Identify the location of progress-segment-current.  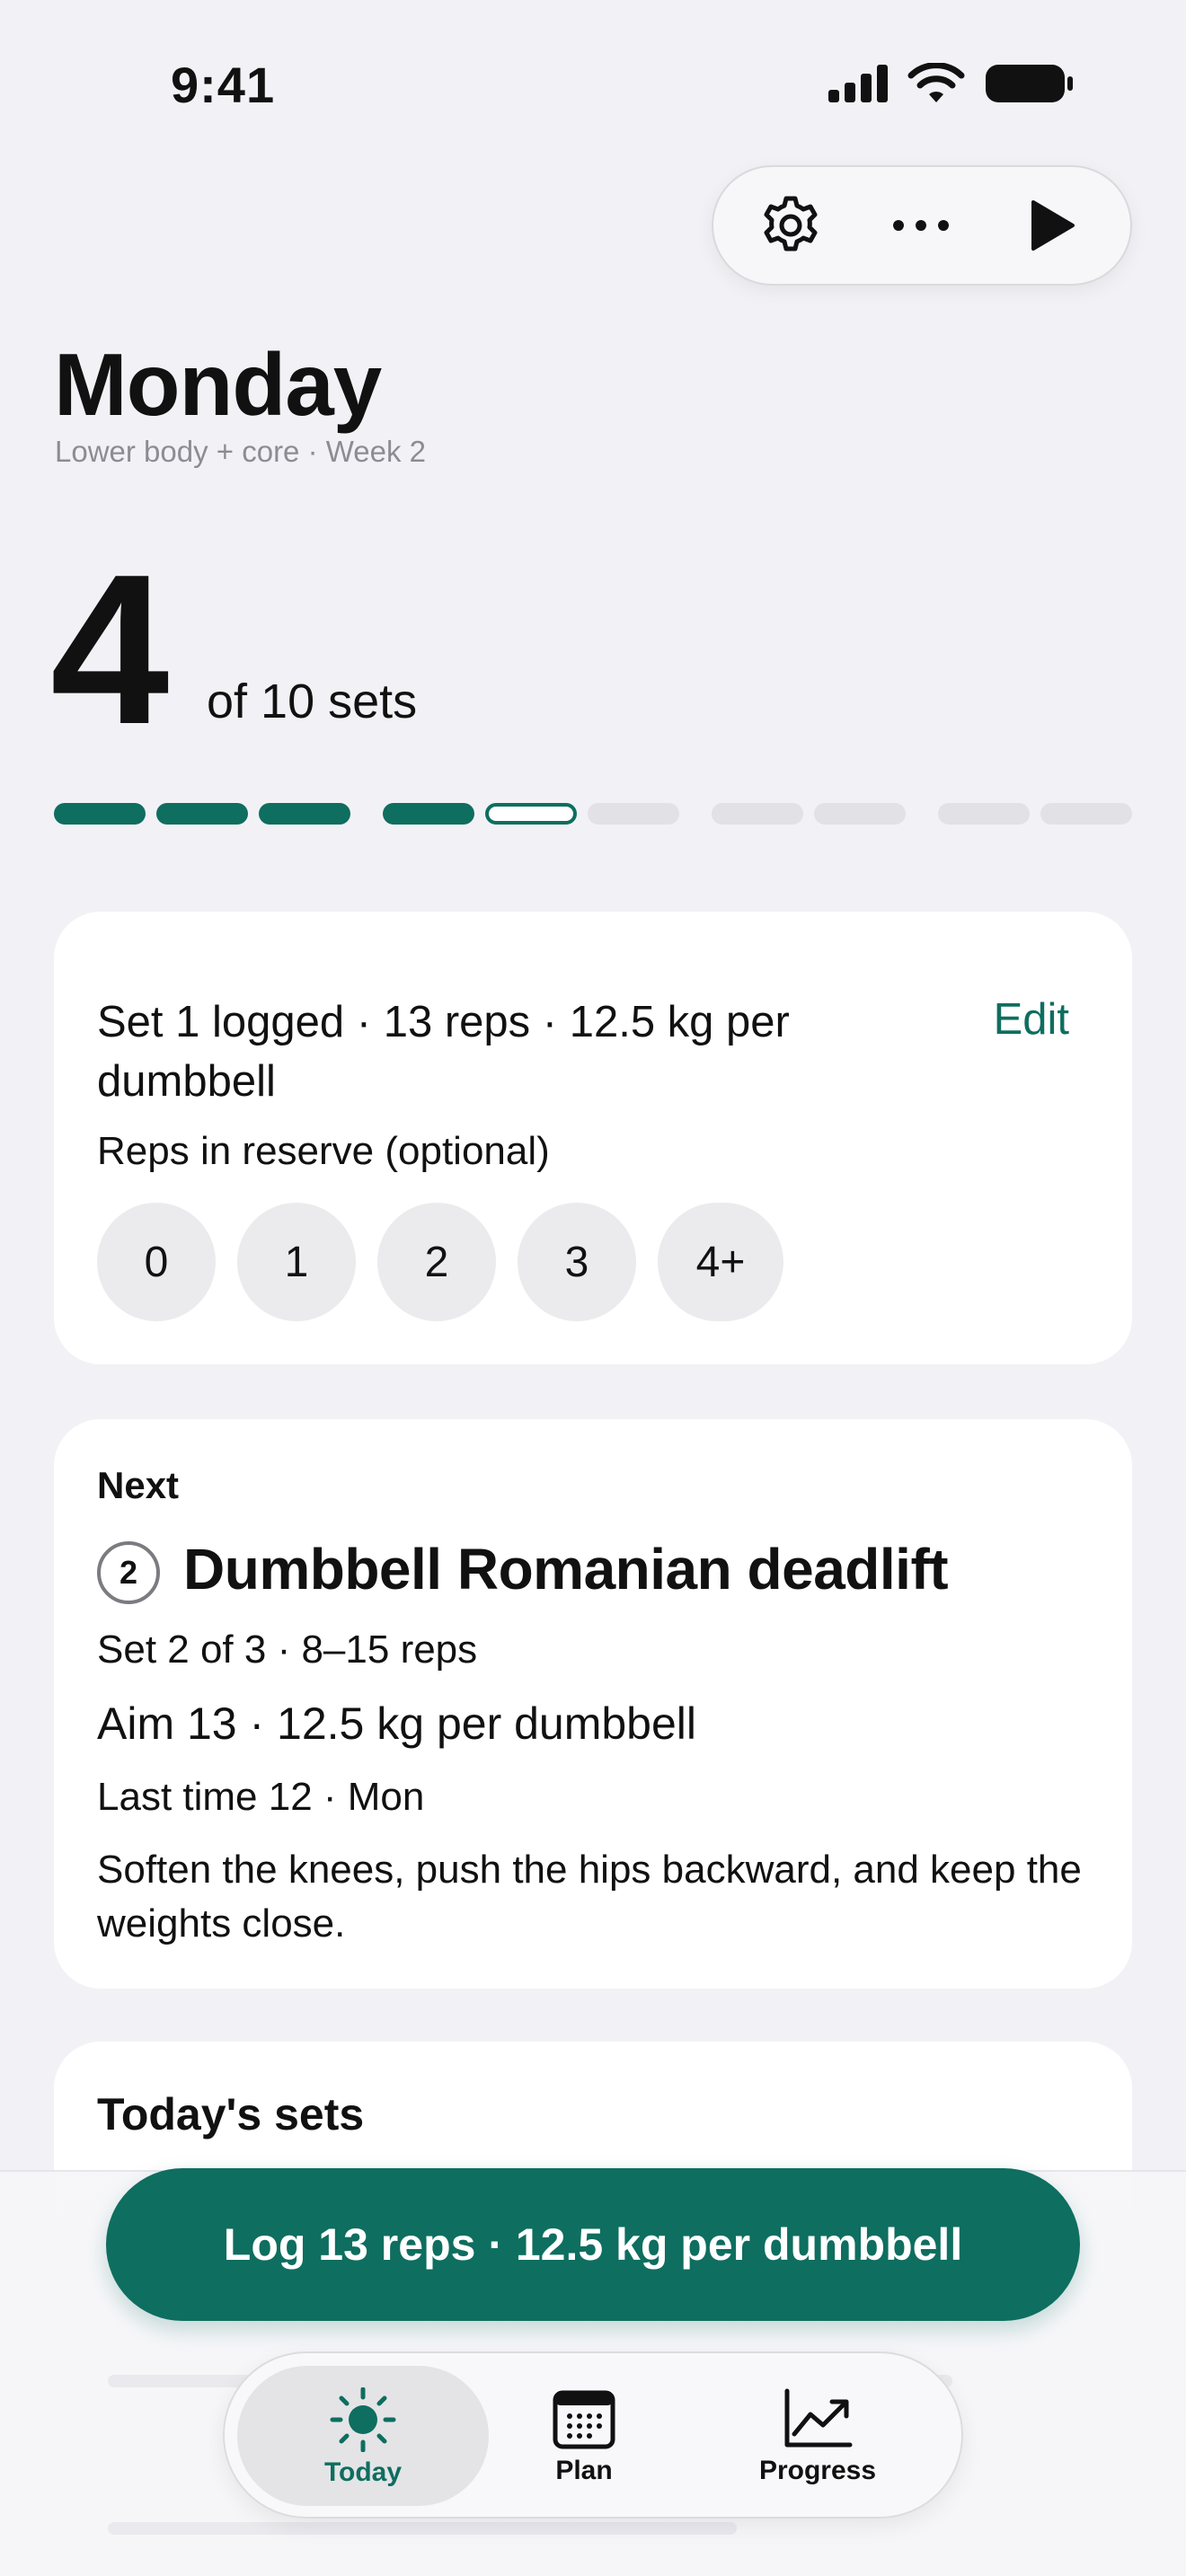
(531, 814).